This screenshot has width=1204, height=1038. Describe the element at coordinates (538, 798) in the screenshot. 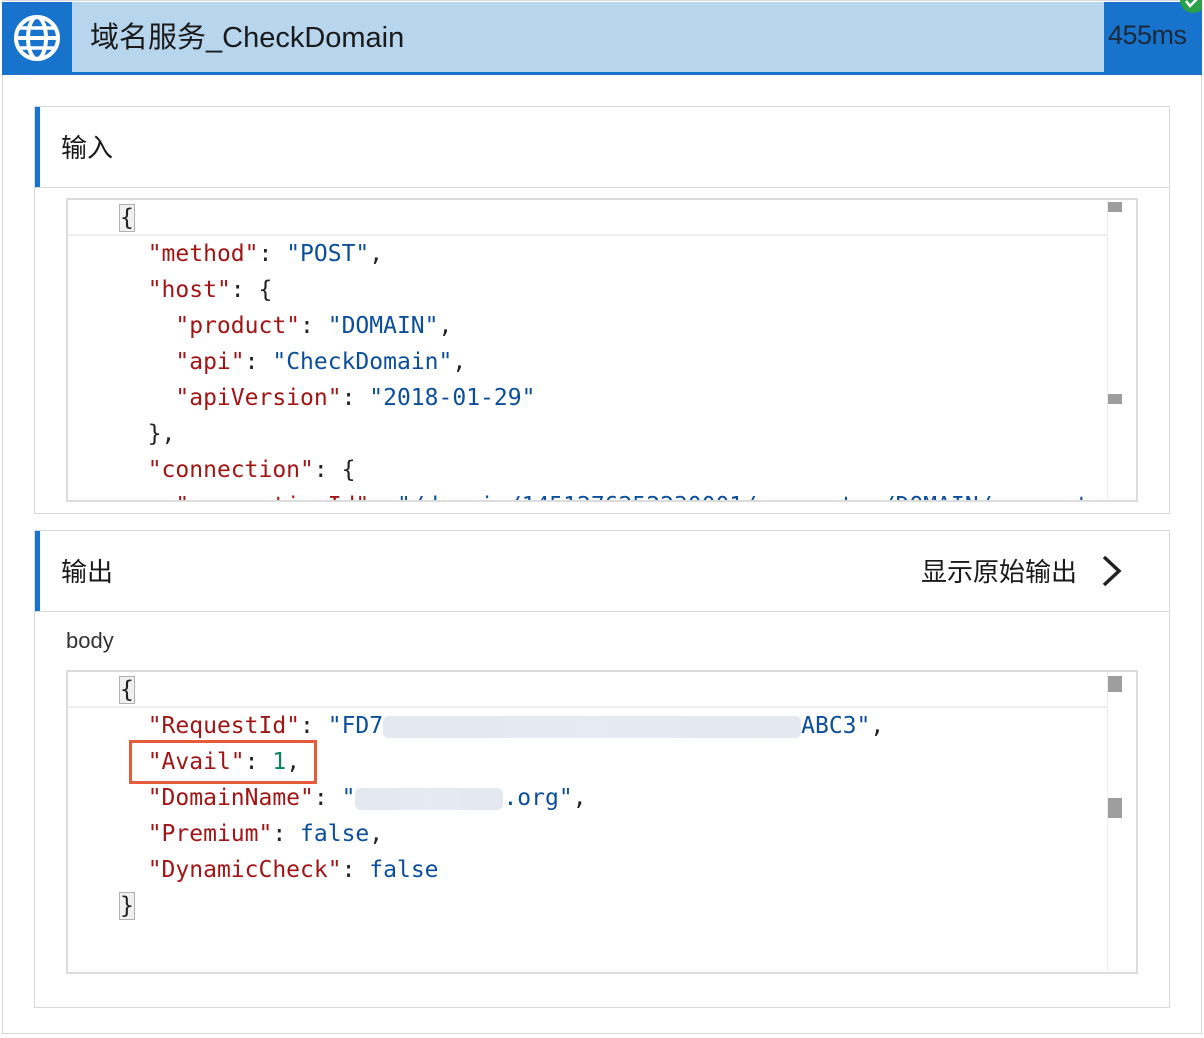

I see `json-string: .org"` at that location.